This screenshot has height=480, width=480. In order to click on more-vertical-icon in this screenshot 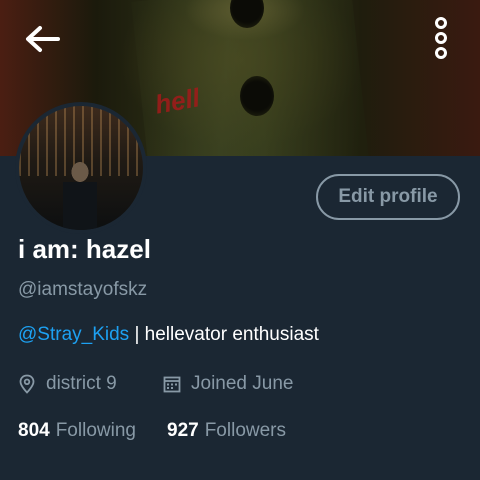, I will do `click(441, 38)`.